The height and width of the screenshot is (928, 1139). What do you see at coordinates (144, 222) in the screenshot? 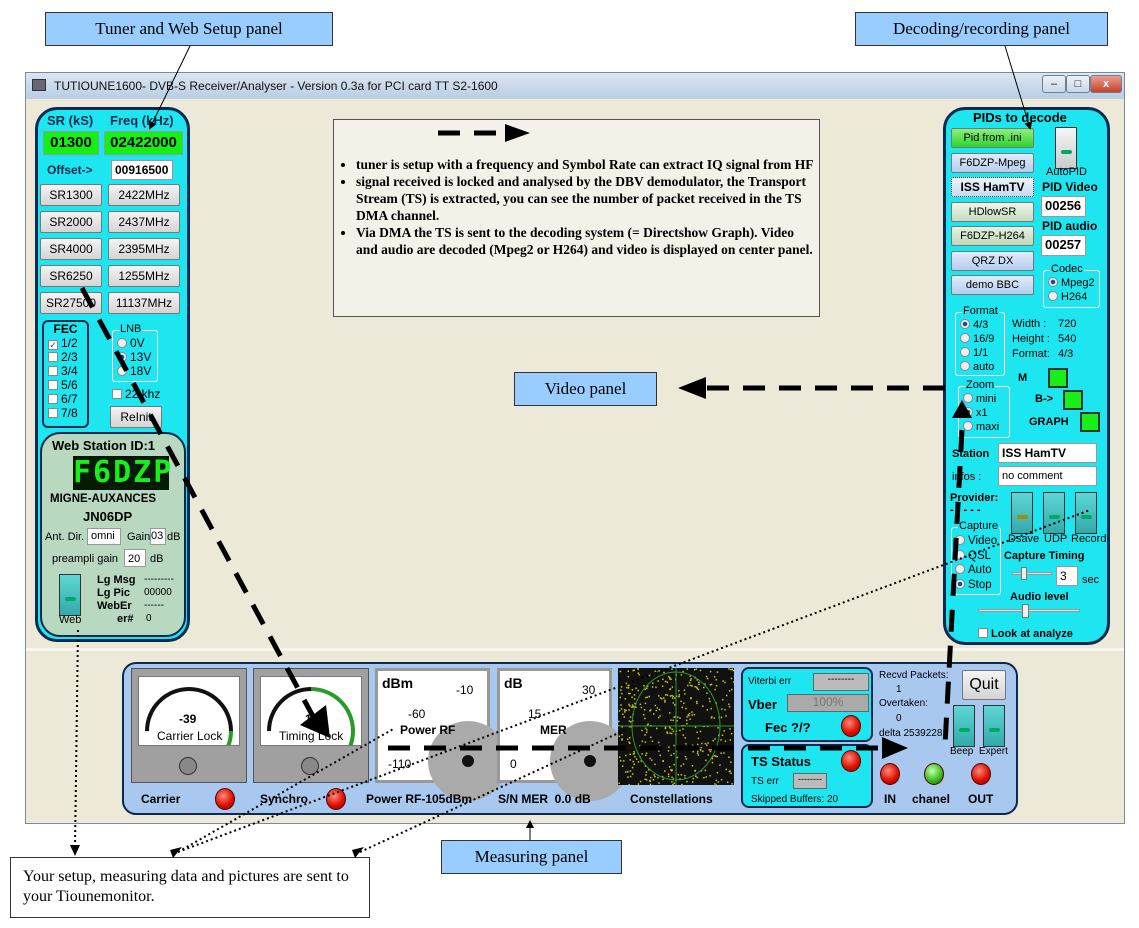
I see `freq-2437-button: 2437MHz` at bounding box center [144, 222].